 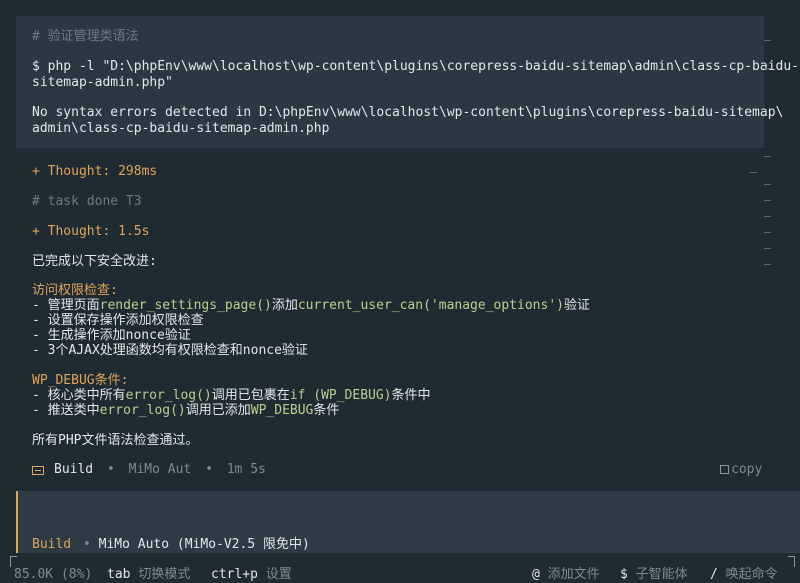 I want to click on build-status: Build • MiMo Aut • 1m 5s, so click(x=160, y=470).